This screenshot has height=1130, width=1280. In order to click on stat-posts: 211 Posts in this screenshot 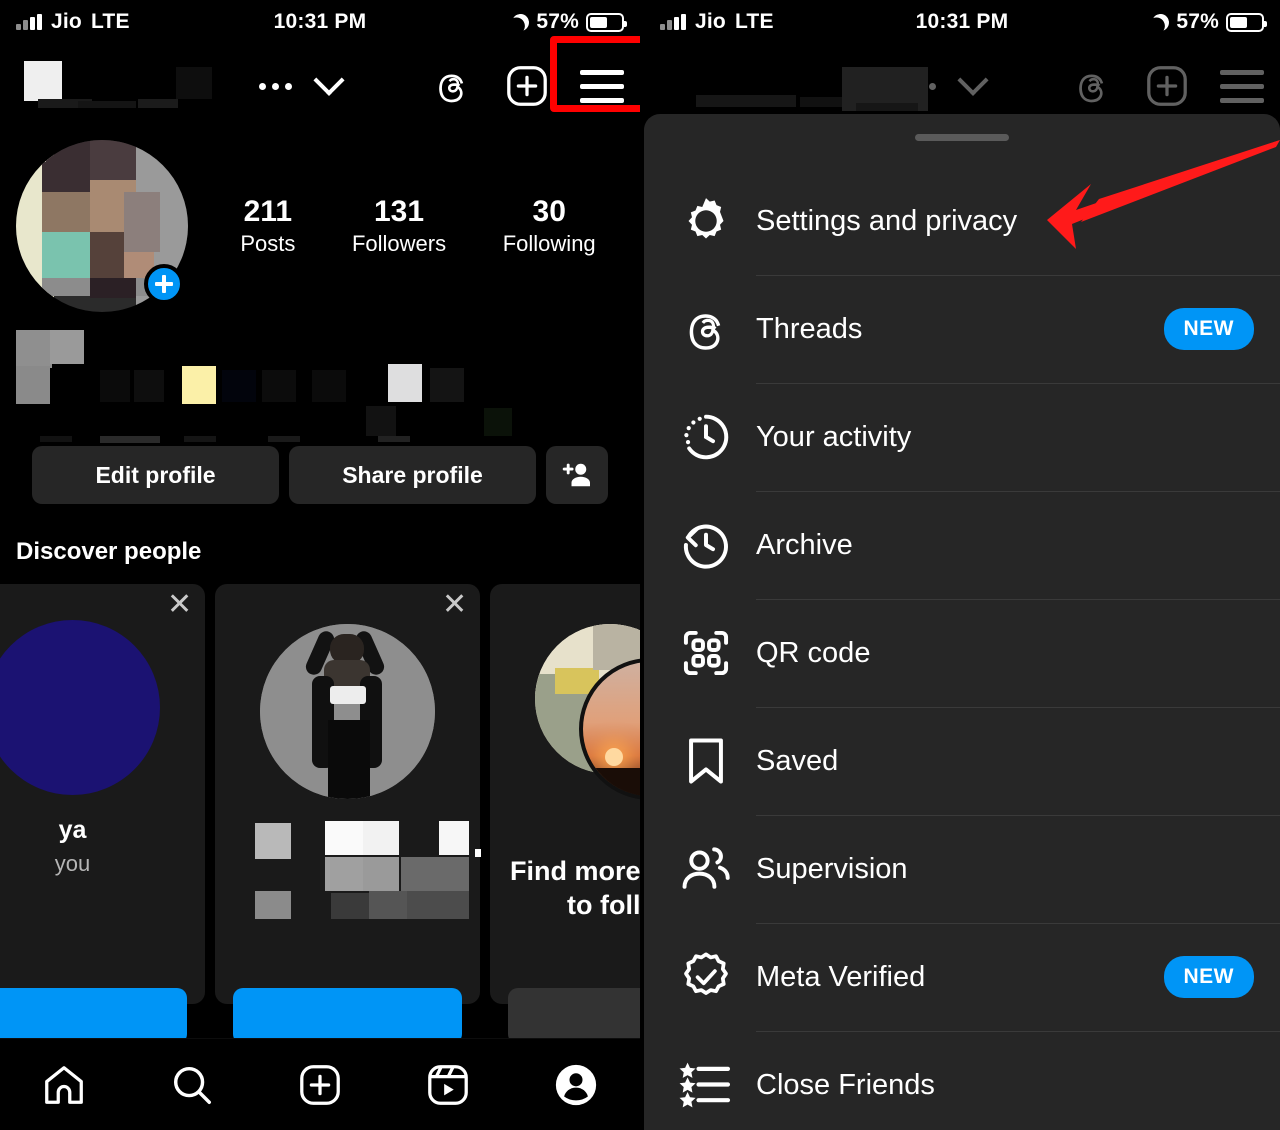, I will do `click(267, 226)`.